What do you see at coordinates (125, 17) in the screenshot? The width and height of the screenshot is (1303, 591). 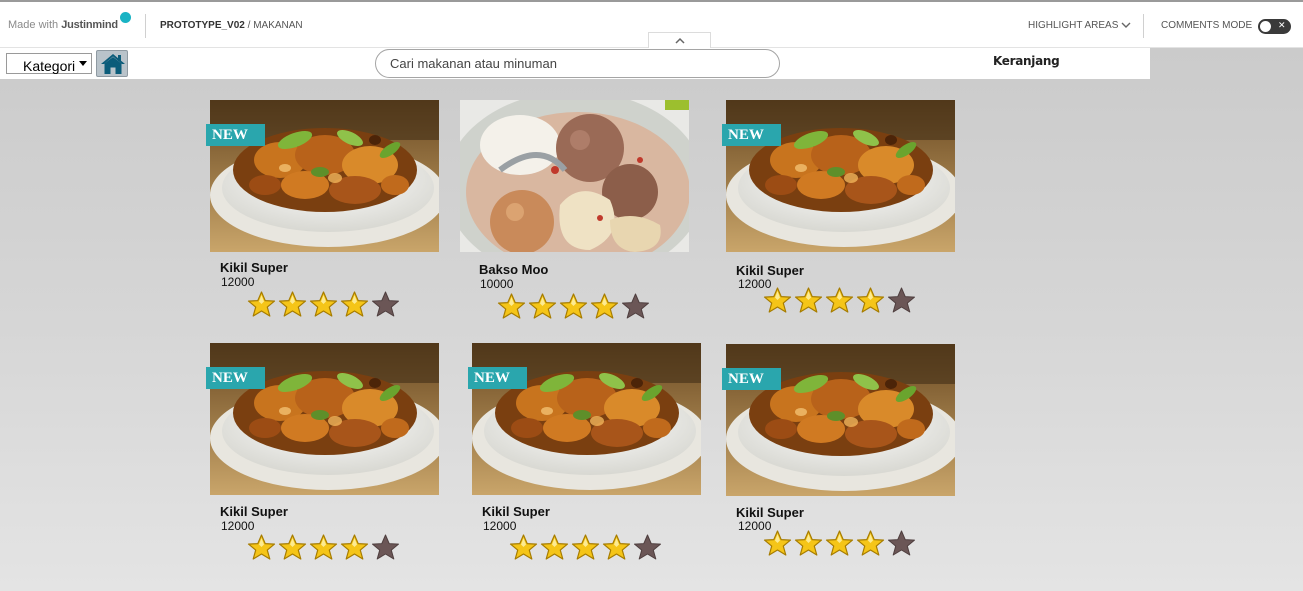 I see `brand-dot-icon` at bounding box center [125, 17].